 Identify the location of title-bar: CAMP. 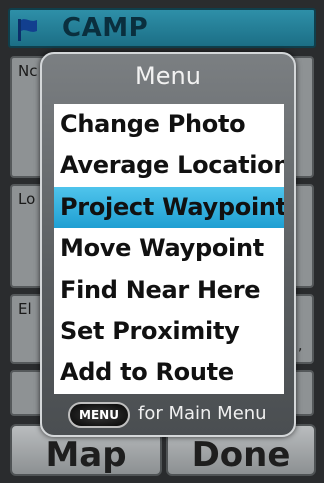
(162, 28).